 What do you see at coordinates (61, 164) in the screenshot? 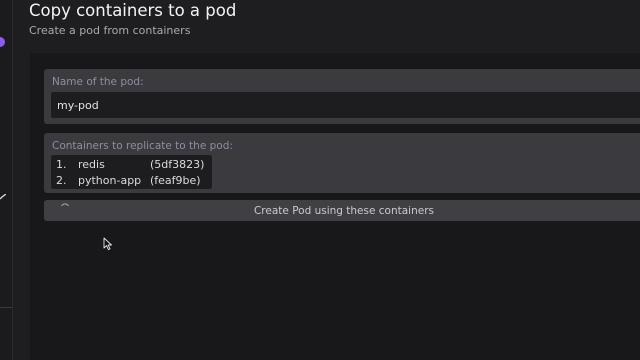
I see `container-index: 1.` at bounding box center [61, 164].